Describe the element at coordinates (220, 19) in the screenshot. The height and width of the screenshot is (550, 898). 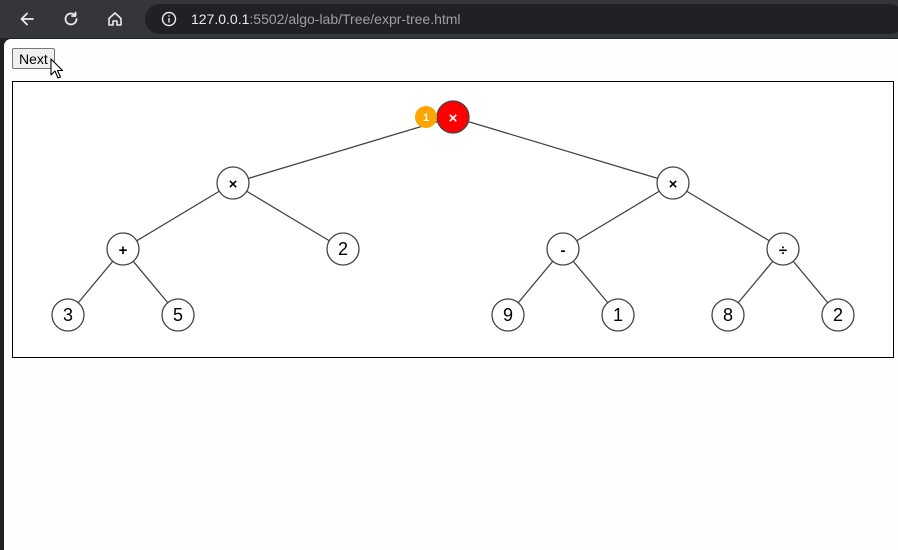
I see `url-host: 127.0.0.1` at that location.